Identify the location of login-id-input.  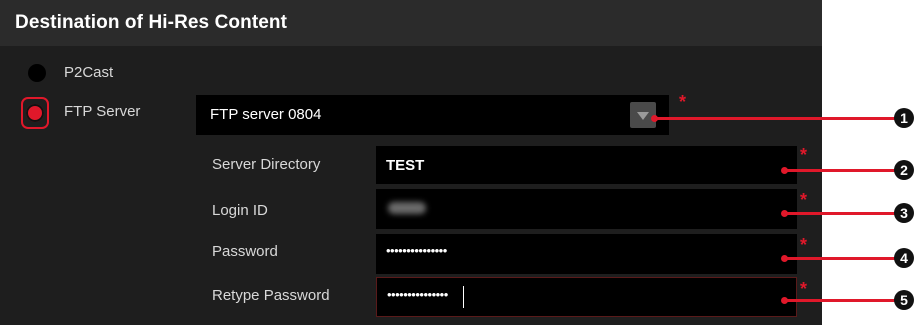
(586, 209).